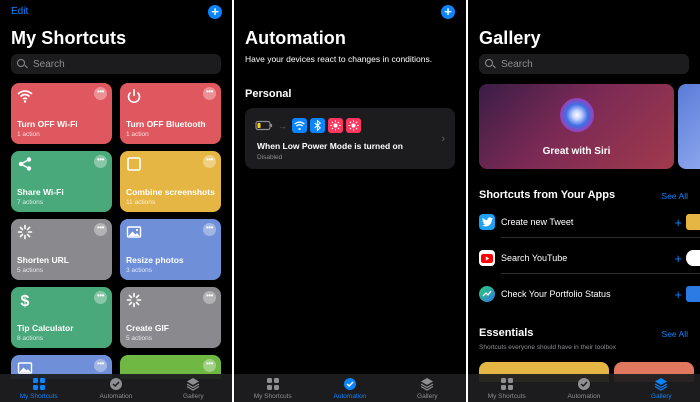 Image resolution: width=700 pixels, height=402 pixels. Describe the element at coordinates (309, 125) in the screenshot. I see `automation-icons: →` at that location.